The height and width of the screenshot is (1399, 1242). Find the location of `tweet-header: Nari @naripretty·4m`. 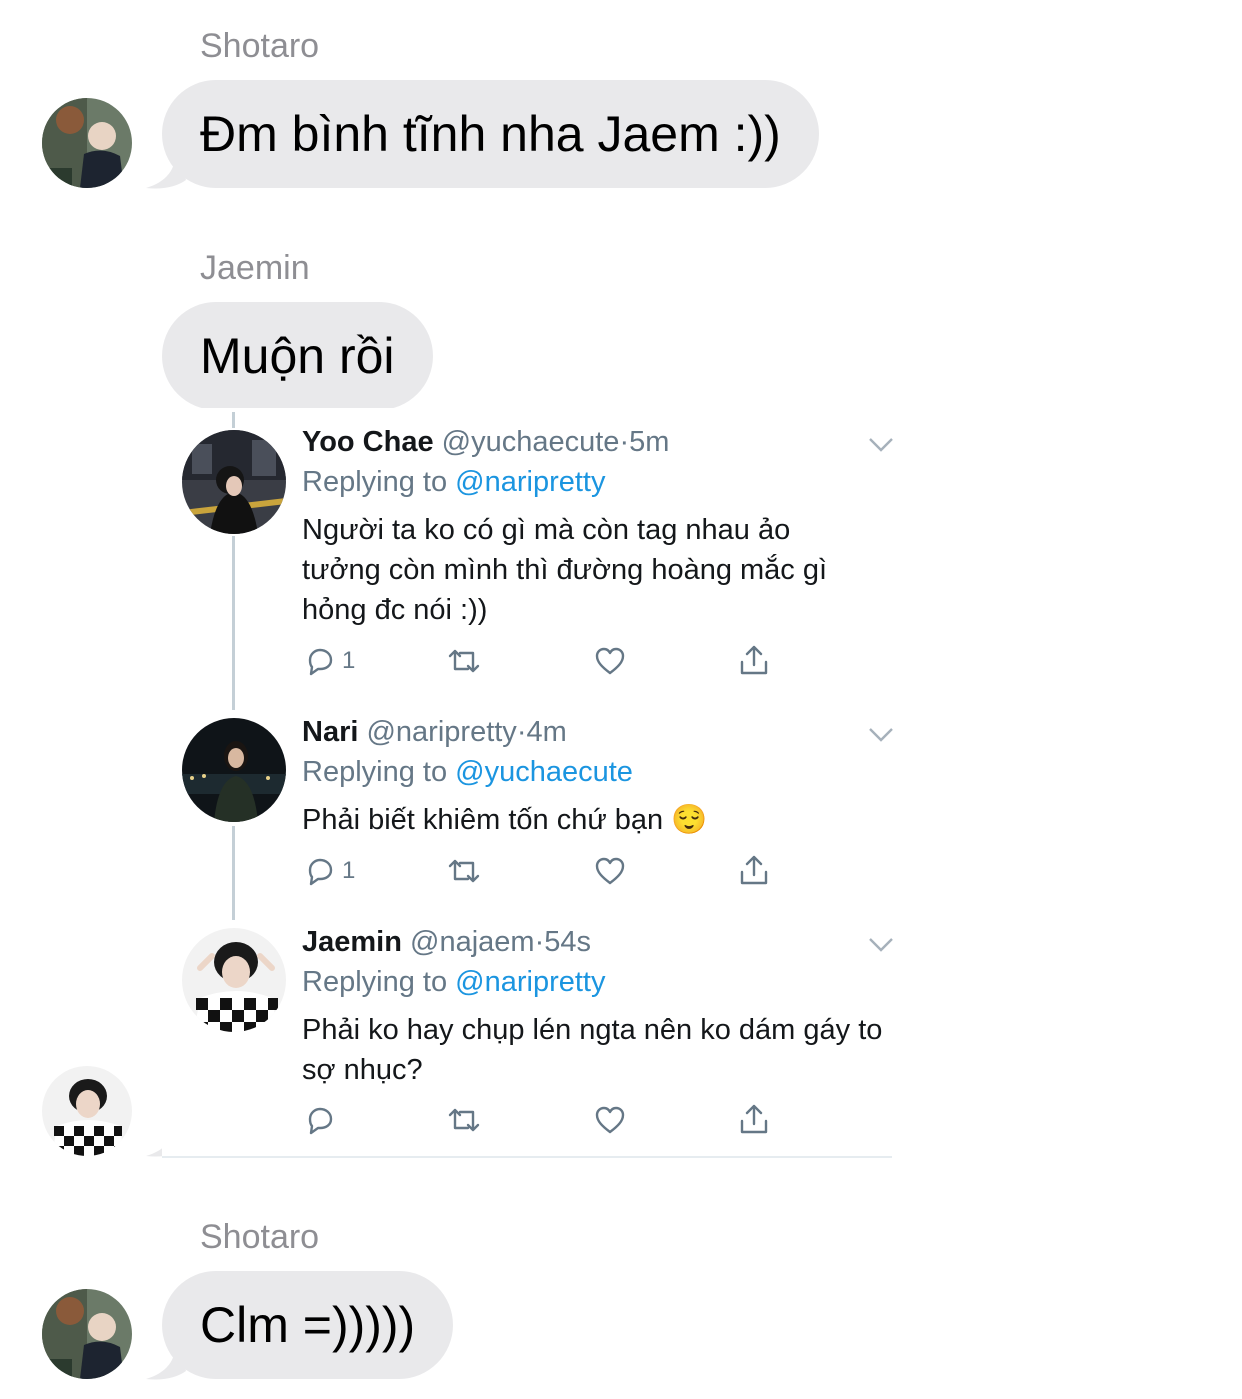

tweet-header: Nari @naripretty·4m is located at coordinates (434, 732).